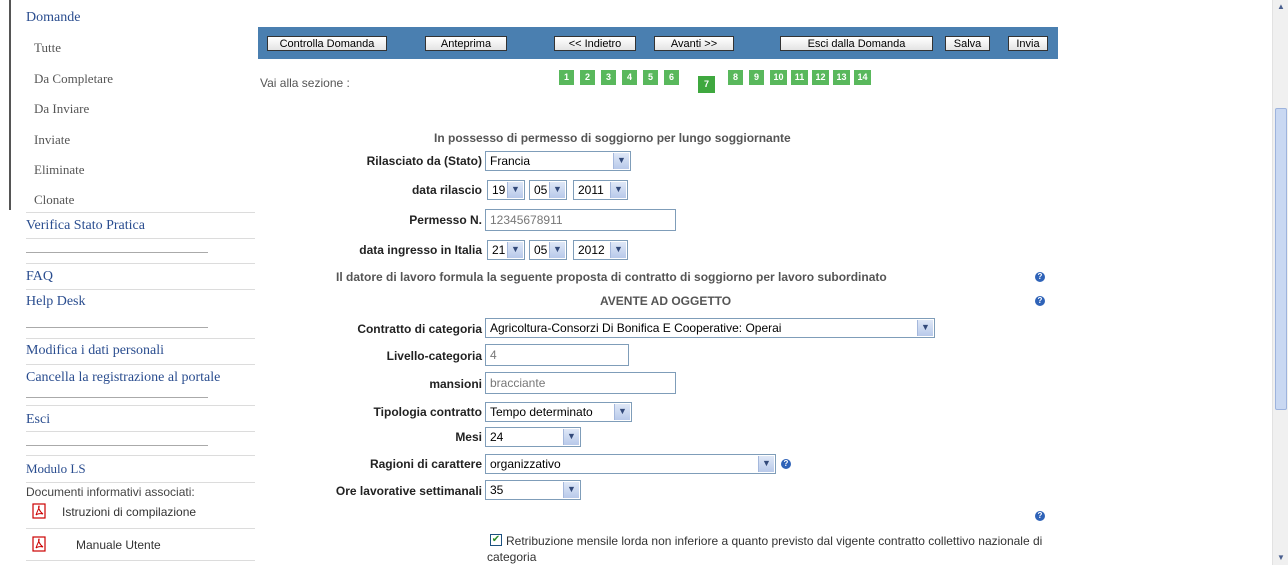 The image size is (1288, 565). I want to click on scroll-down-icon: ▼, so click(1281, 558).